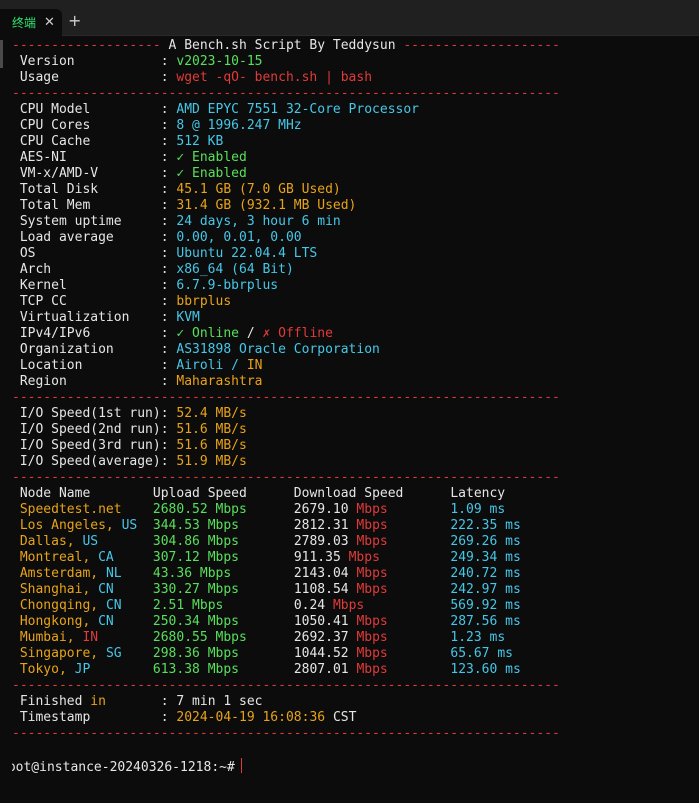 The height and width of the screenshot is (803, 699). Describe the element at coordinates (47, 61) in the screenshot. I see `row-label: Version` at that location.